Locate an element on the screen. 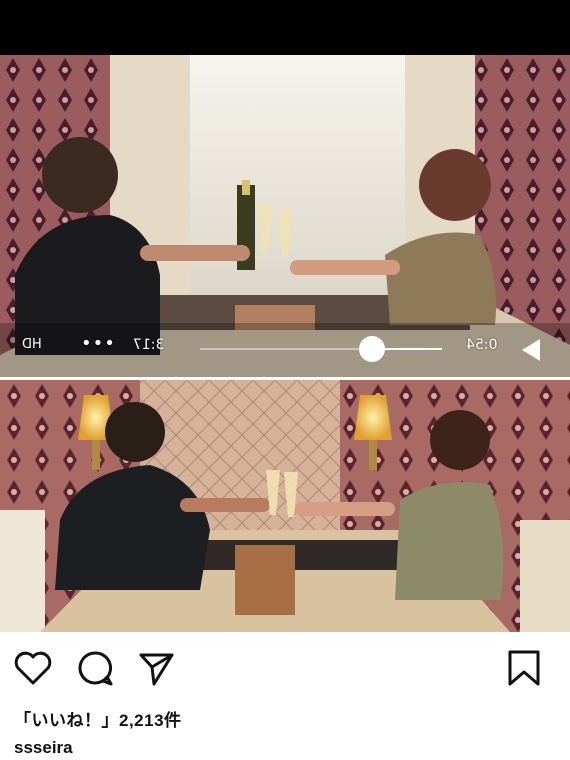 The image size is (570, 760). send-icon is located at coordinates (156, 668).